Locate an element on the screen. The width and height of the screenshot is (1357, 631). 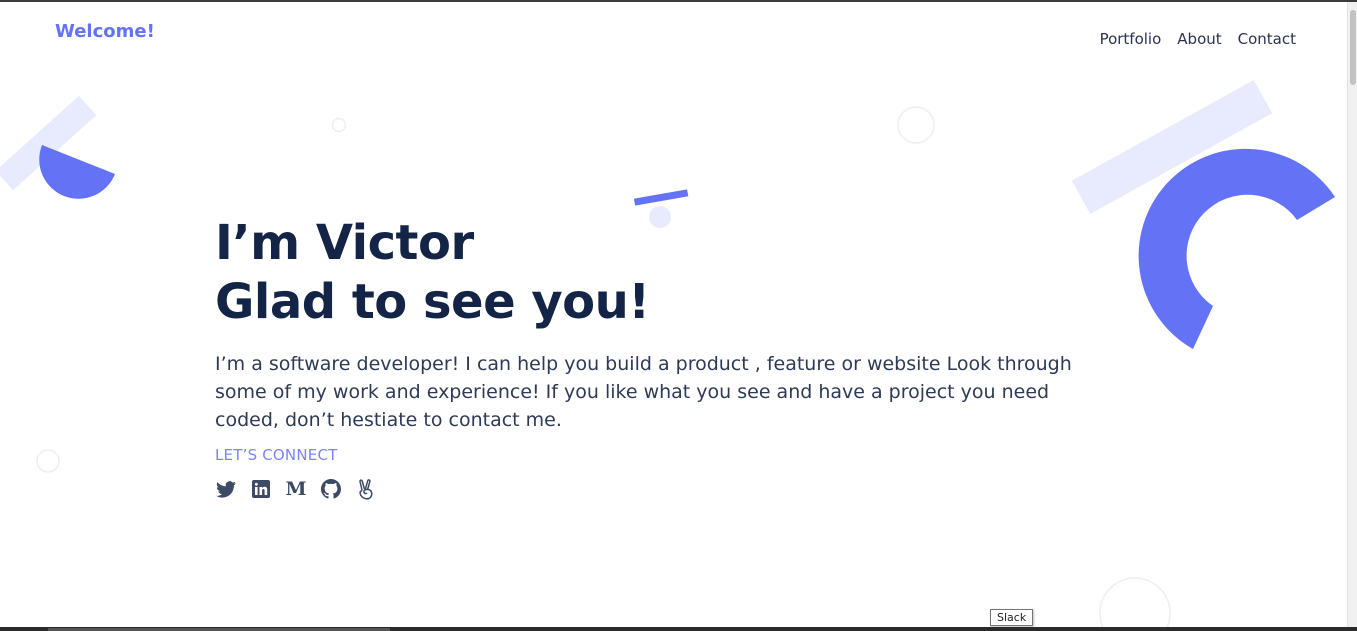
nav-link-about: About is located at coordinates (1199, 39).